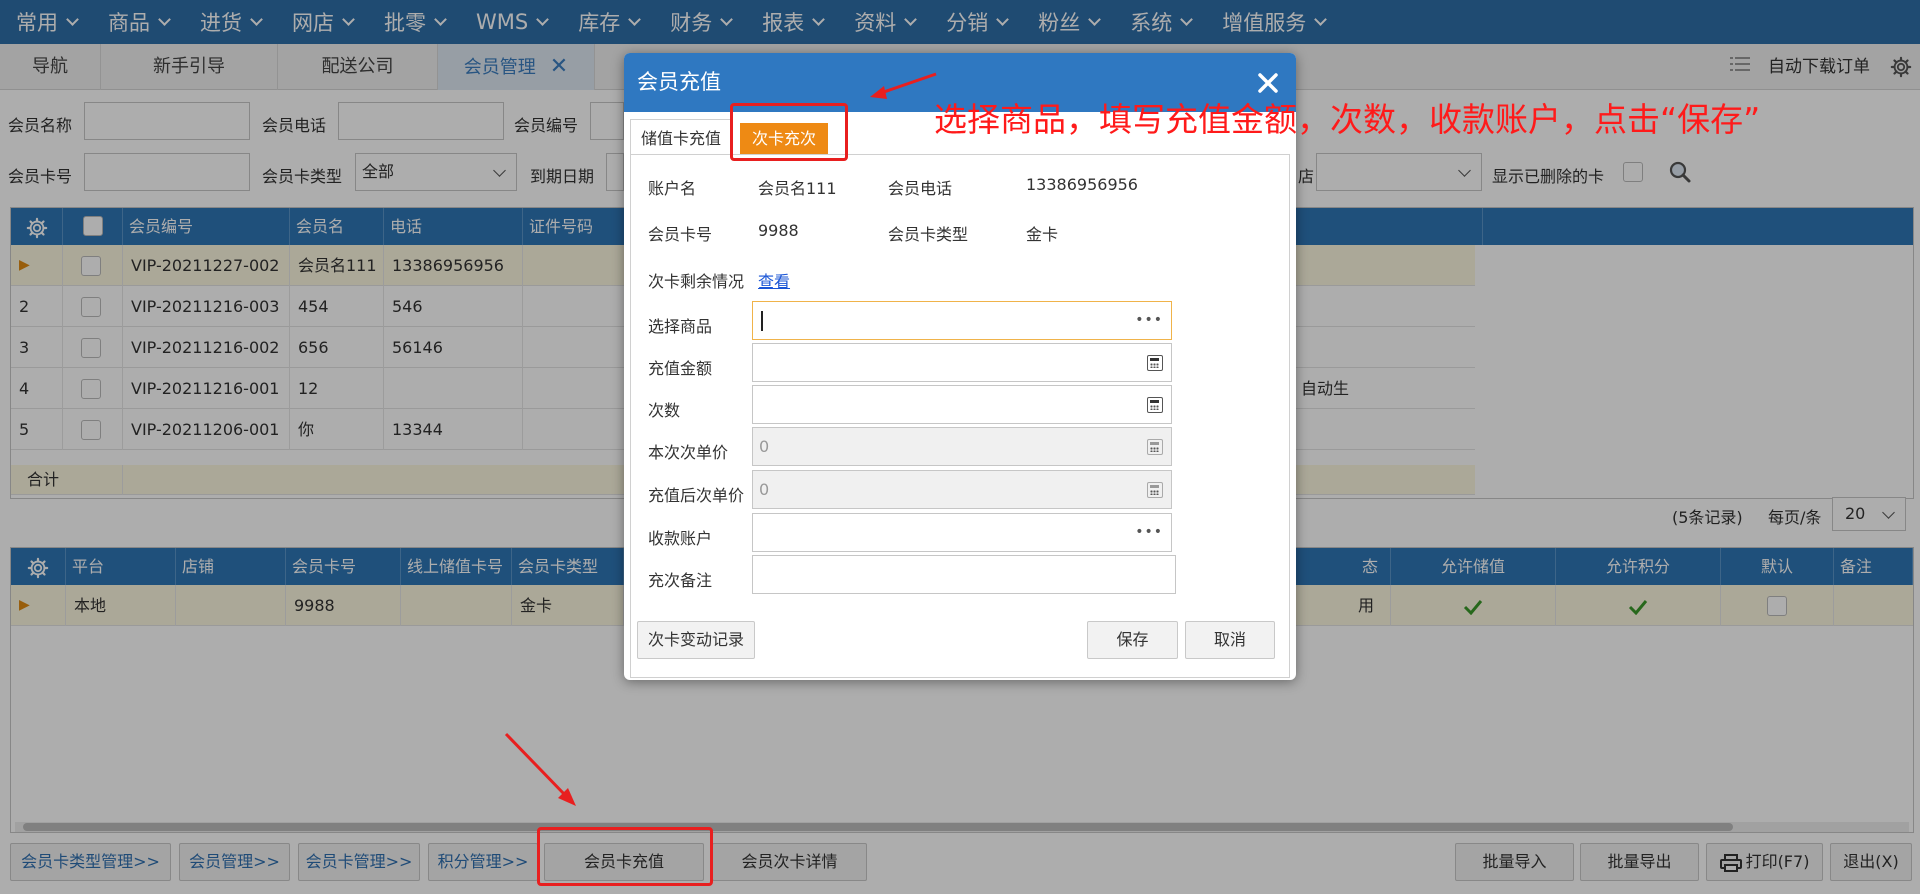  What do you see at coordinates (680, 580) in the screenshot?
I see `remark-label: 充次备注` at bounding box center [680, 580].